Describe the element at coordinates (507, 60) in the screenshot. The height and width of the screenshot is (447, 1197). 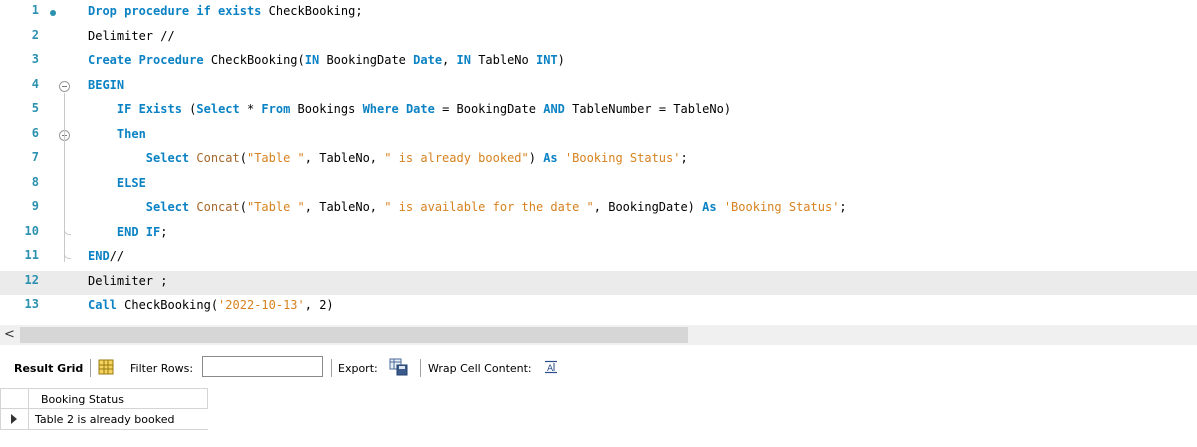
I see `code-token: TableNo` at that location.